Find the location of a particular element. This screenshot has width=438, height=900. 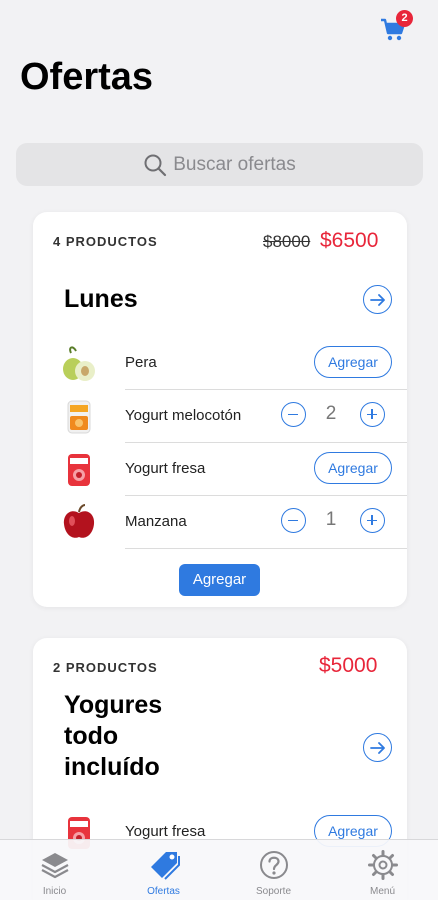

help-circle-icon is located at coordinates (274, 865).